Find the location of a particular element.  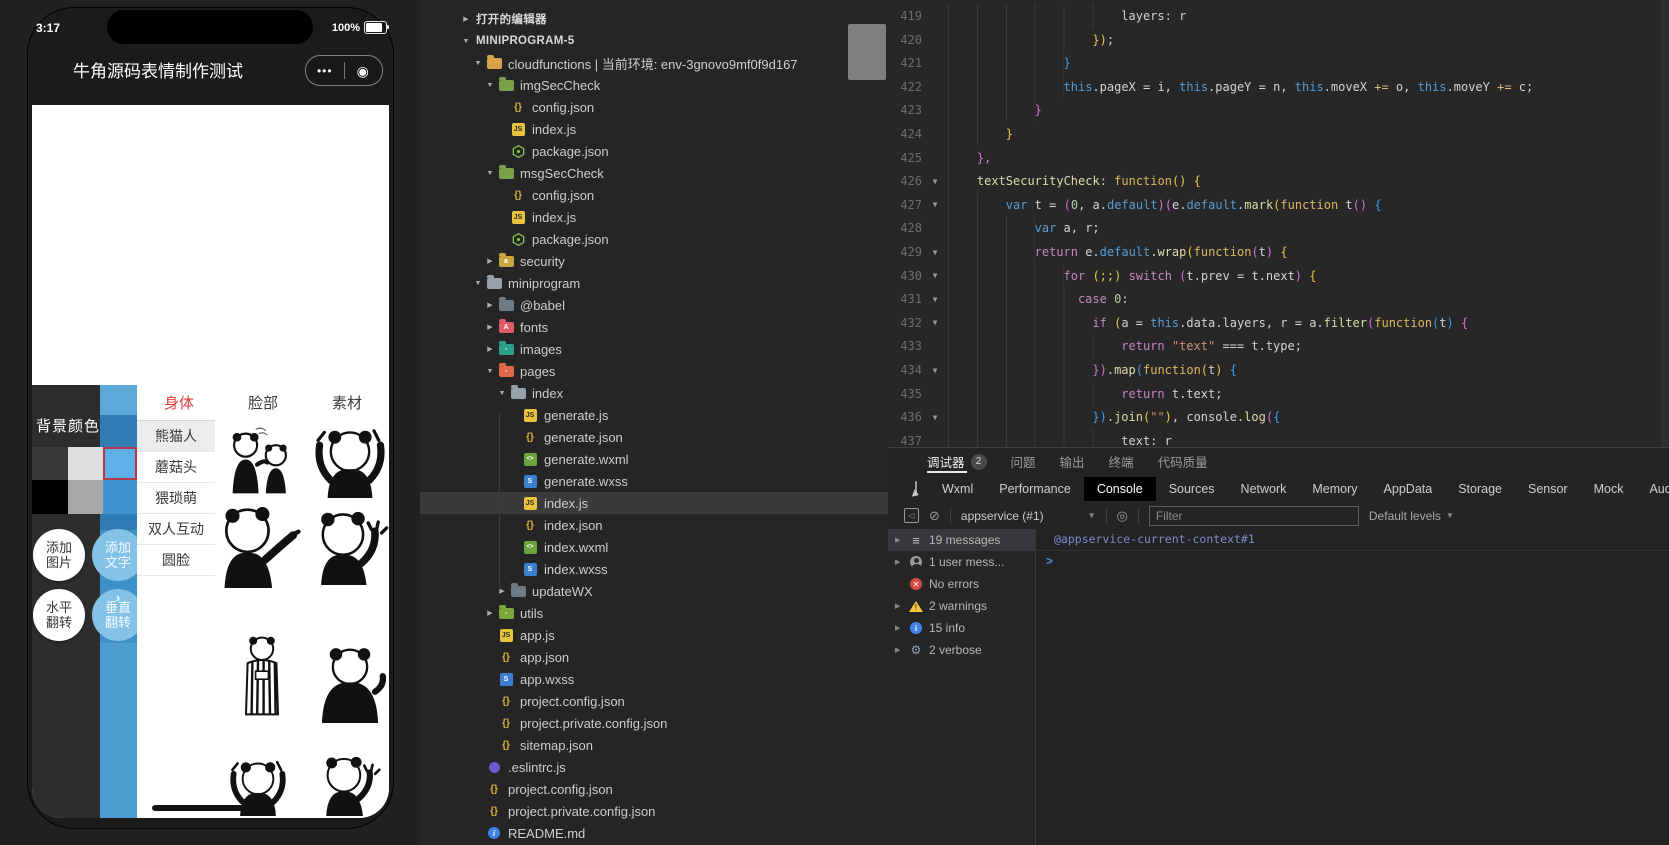

console-output: @appservice-current-context#1 > is located at coordinates (1352, 687).